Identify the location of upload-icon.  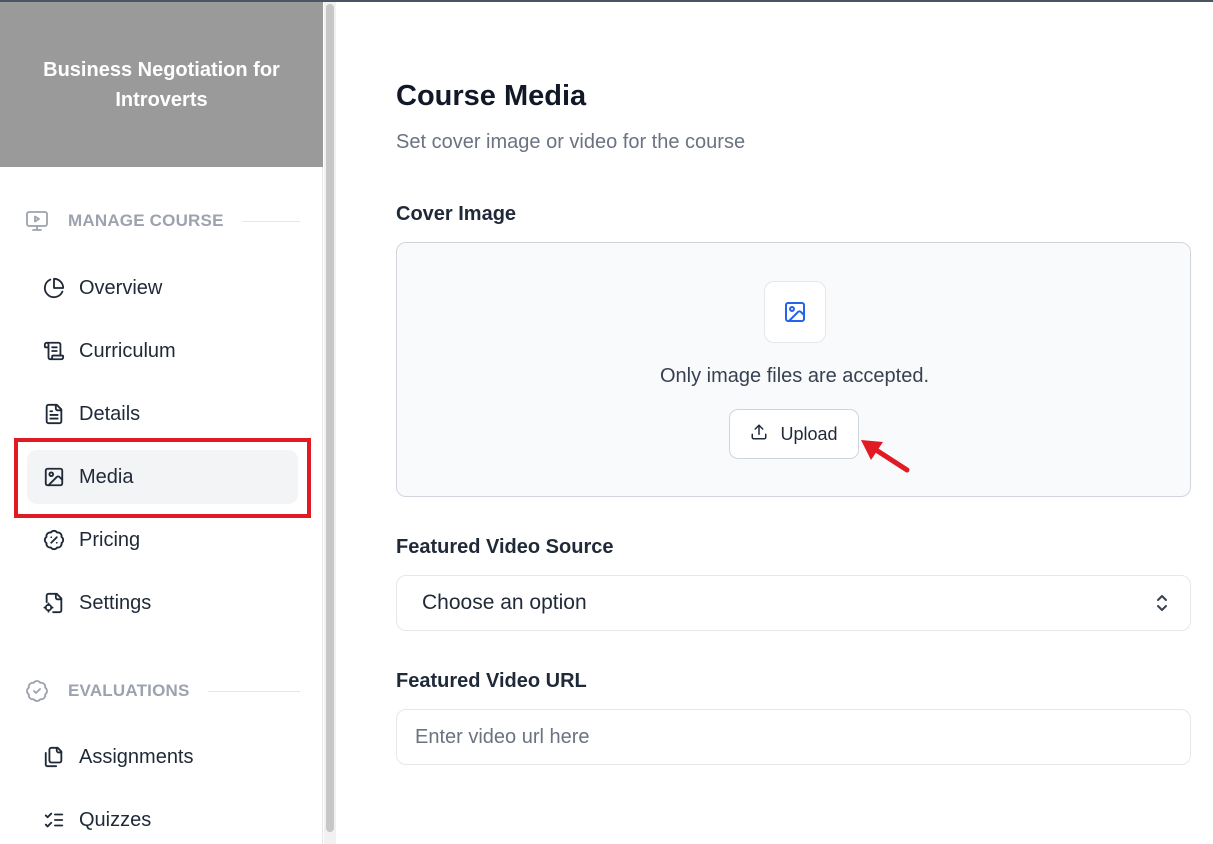
(759, 434).